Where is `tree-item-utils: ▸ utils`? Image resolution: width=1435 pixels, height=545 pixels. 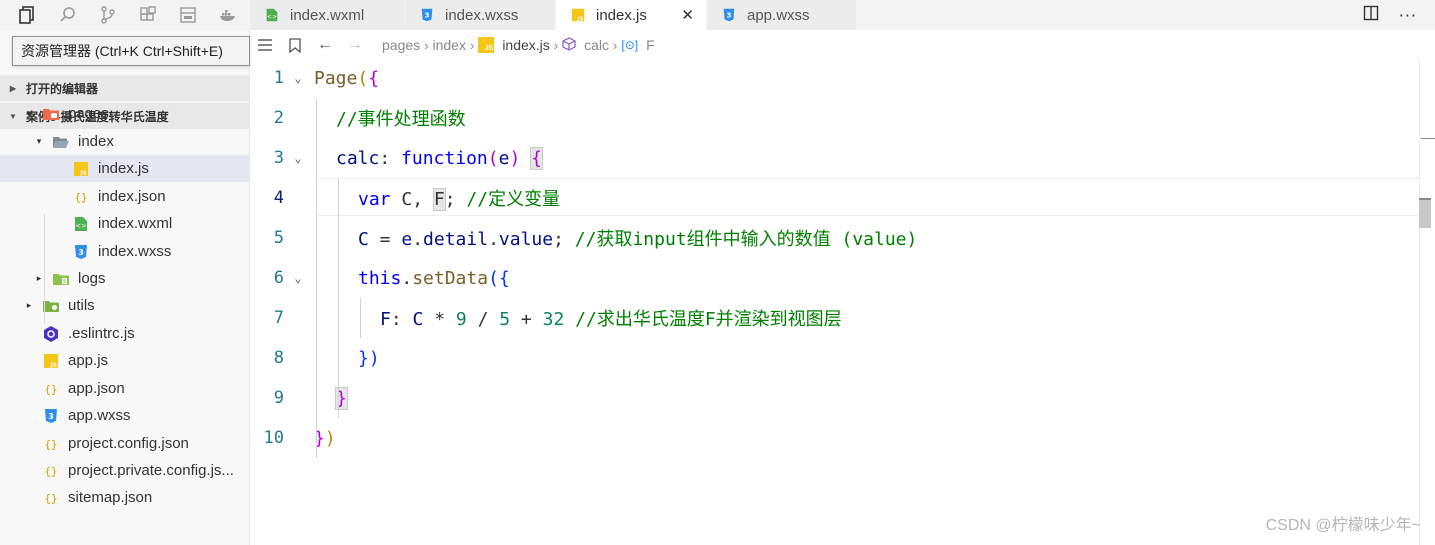 tree-item-utils: ▸ utils is located at coordinates (125, 305).